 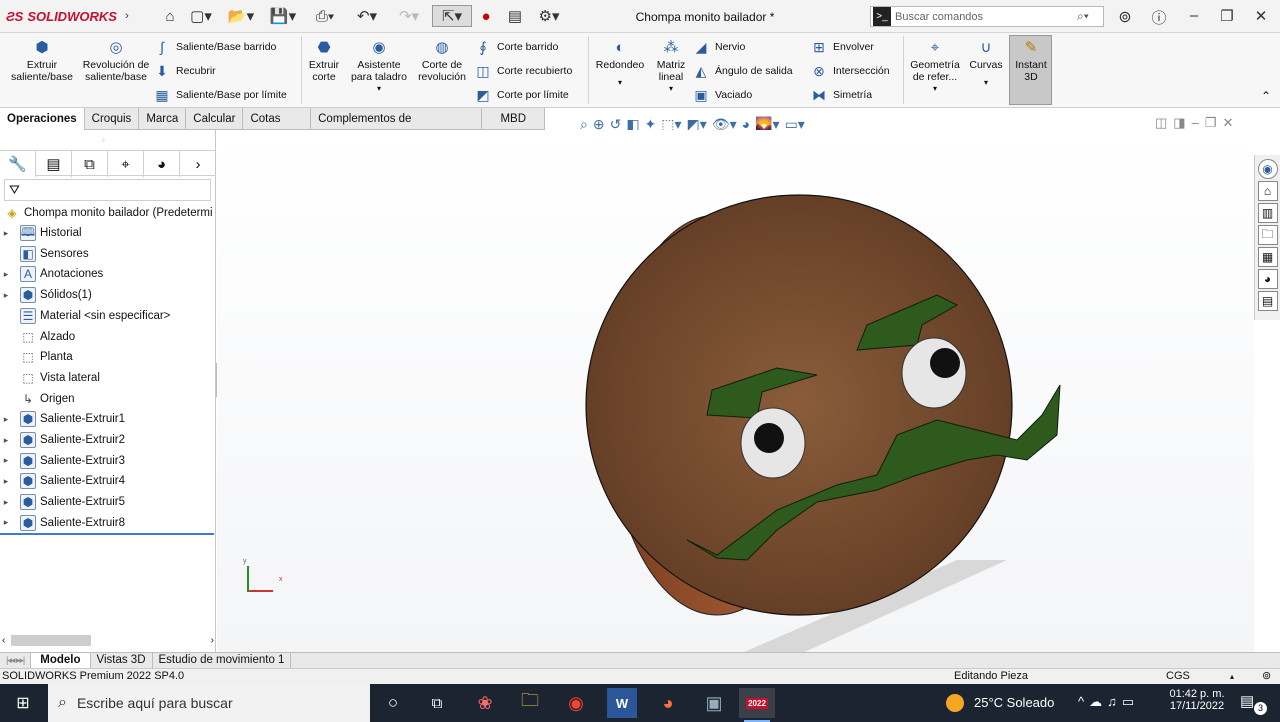 I want to click on cortana-icon: ○, so click(x=393, y=703).